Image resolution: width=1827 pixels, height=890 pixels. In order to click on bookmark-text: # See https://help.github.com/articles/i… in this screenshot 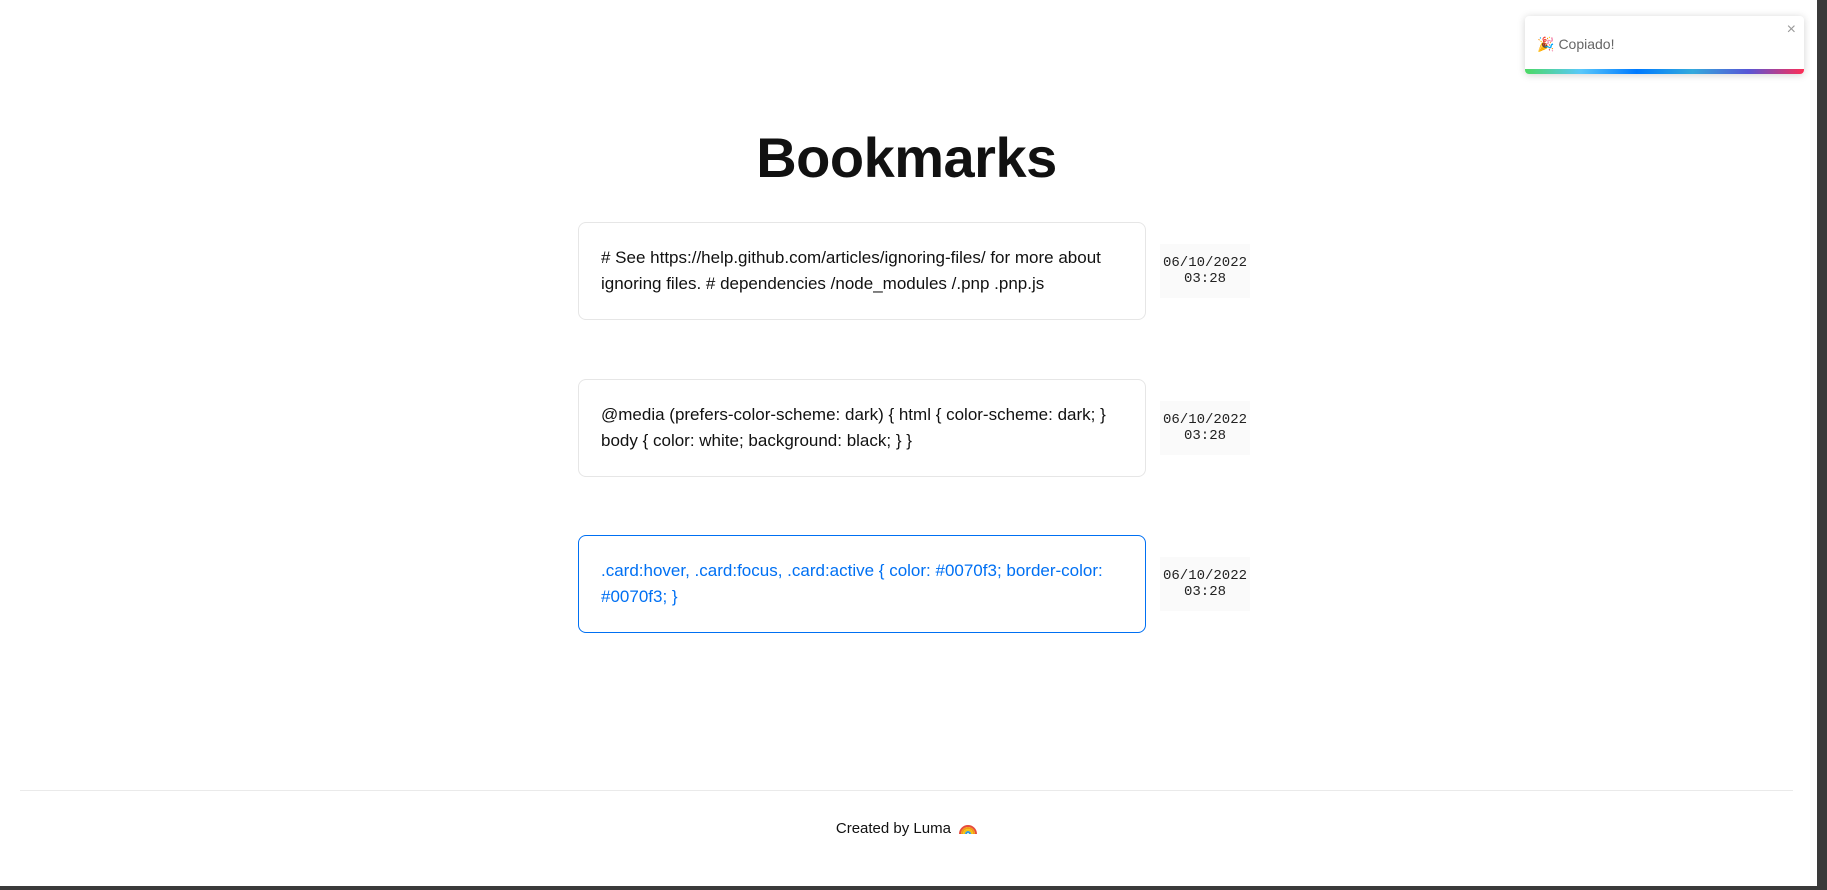, I will do `click(851, 270)`.